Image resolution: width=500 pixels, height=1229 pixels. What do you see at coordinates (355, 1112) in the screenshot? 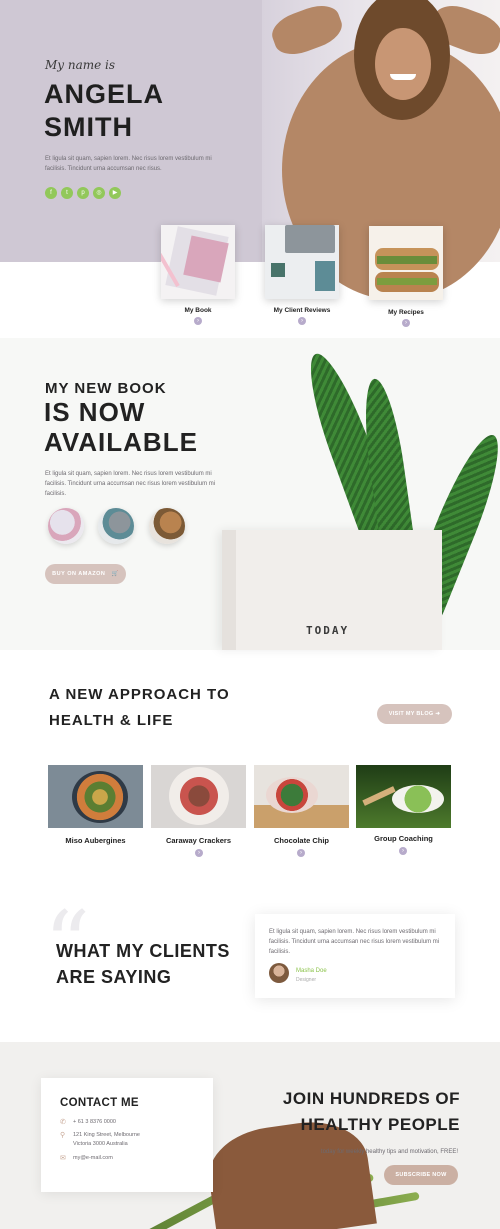
I see `join-title: JOIN HUNDREDS OF HEALTHY PEOPLE` at bounding box center [355, 1112].